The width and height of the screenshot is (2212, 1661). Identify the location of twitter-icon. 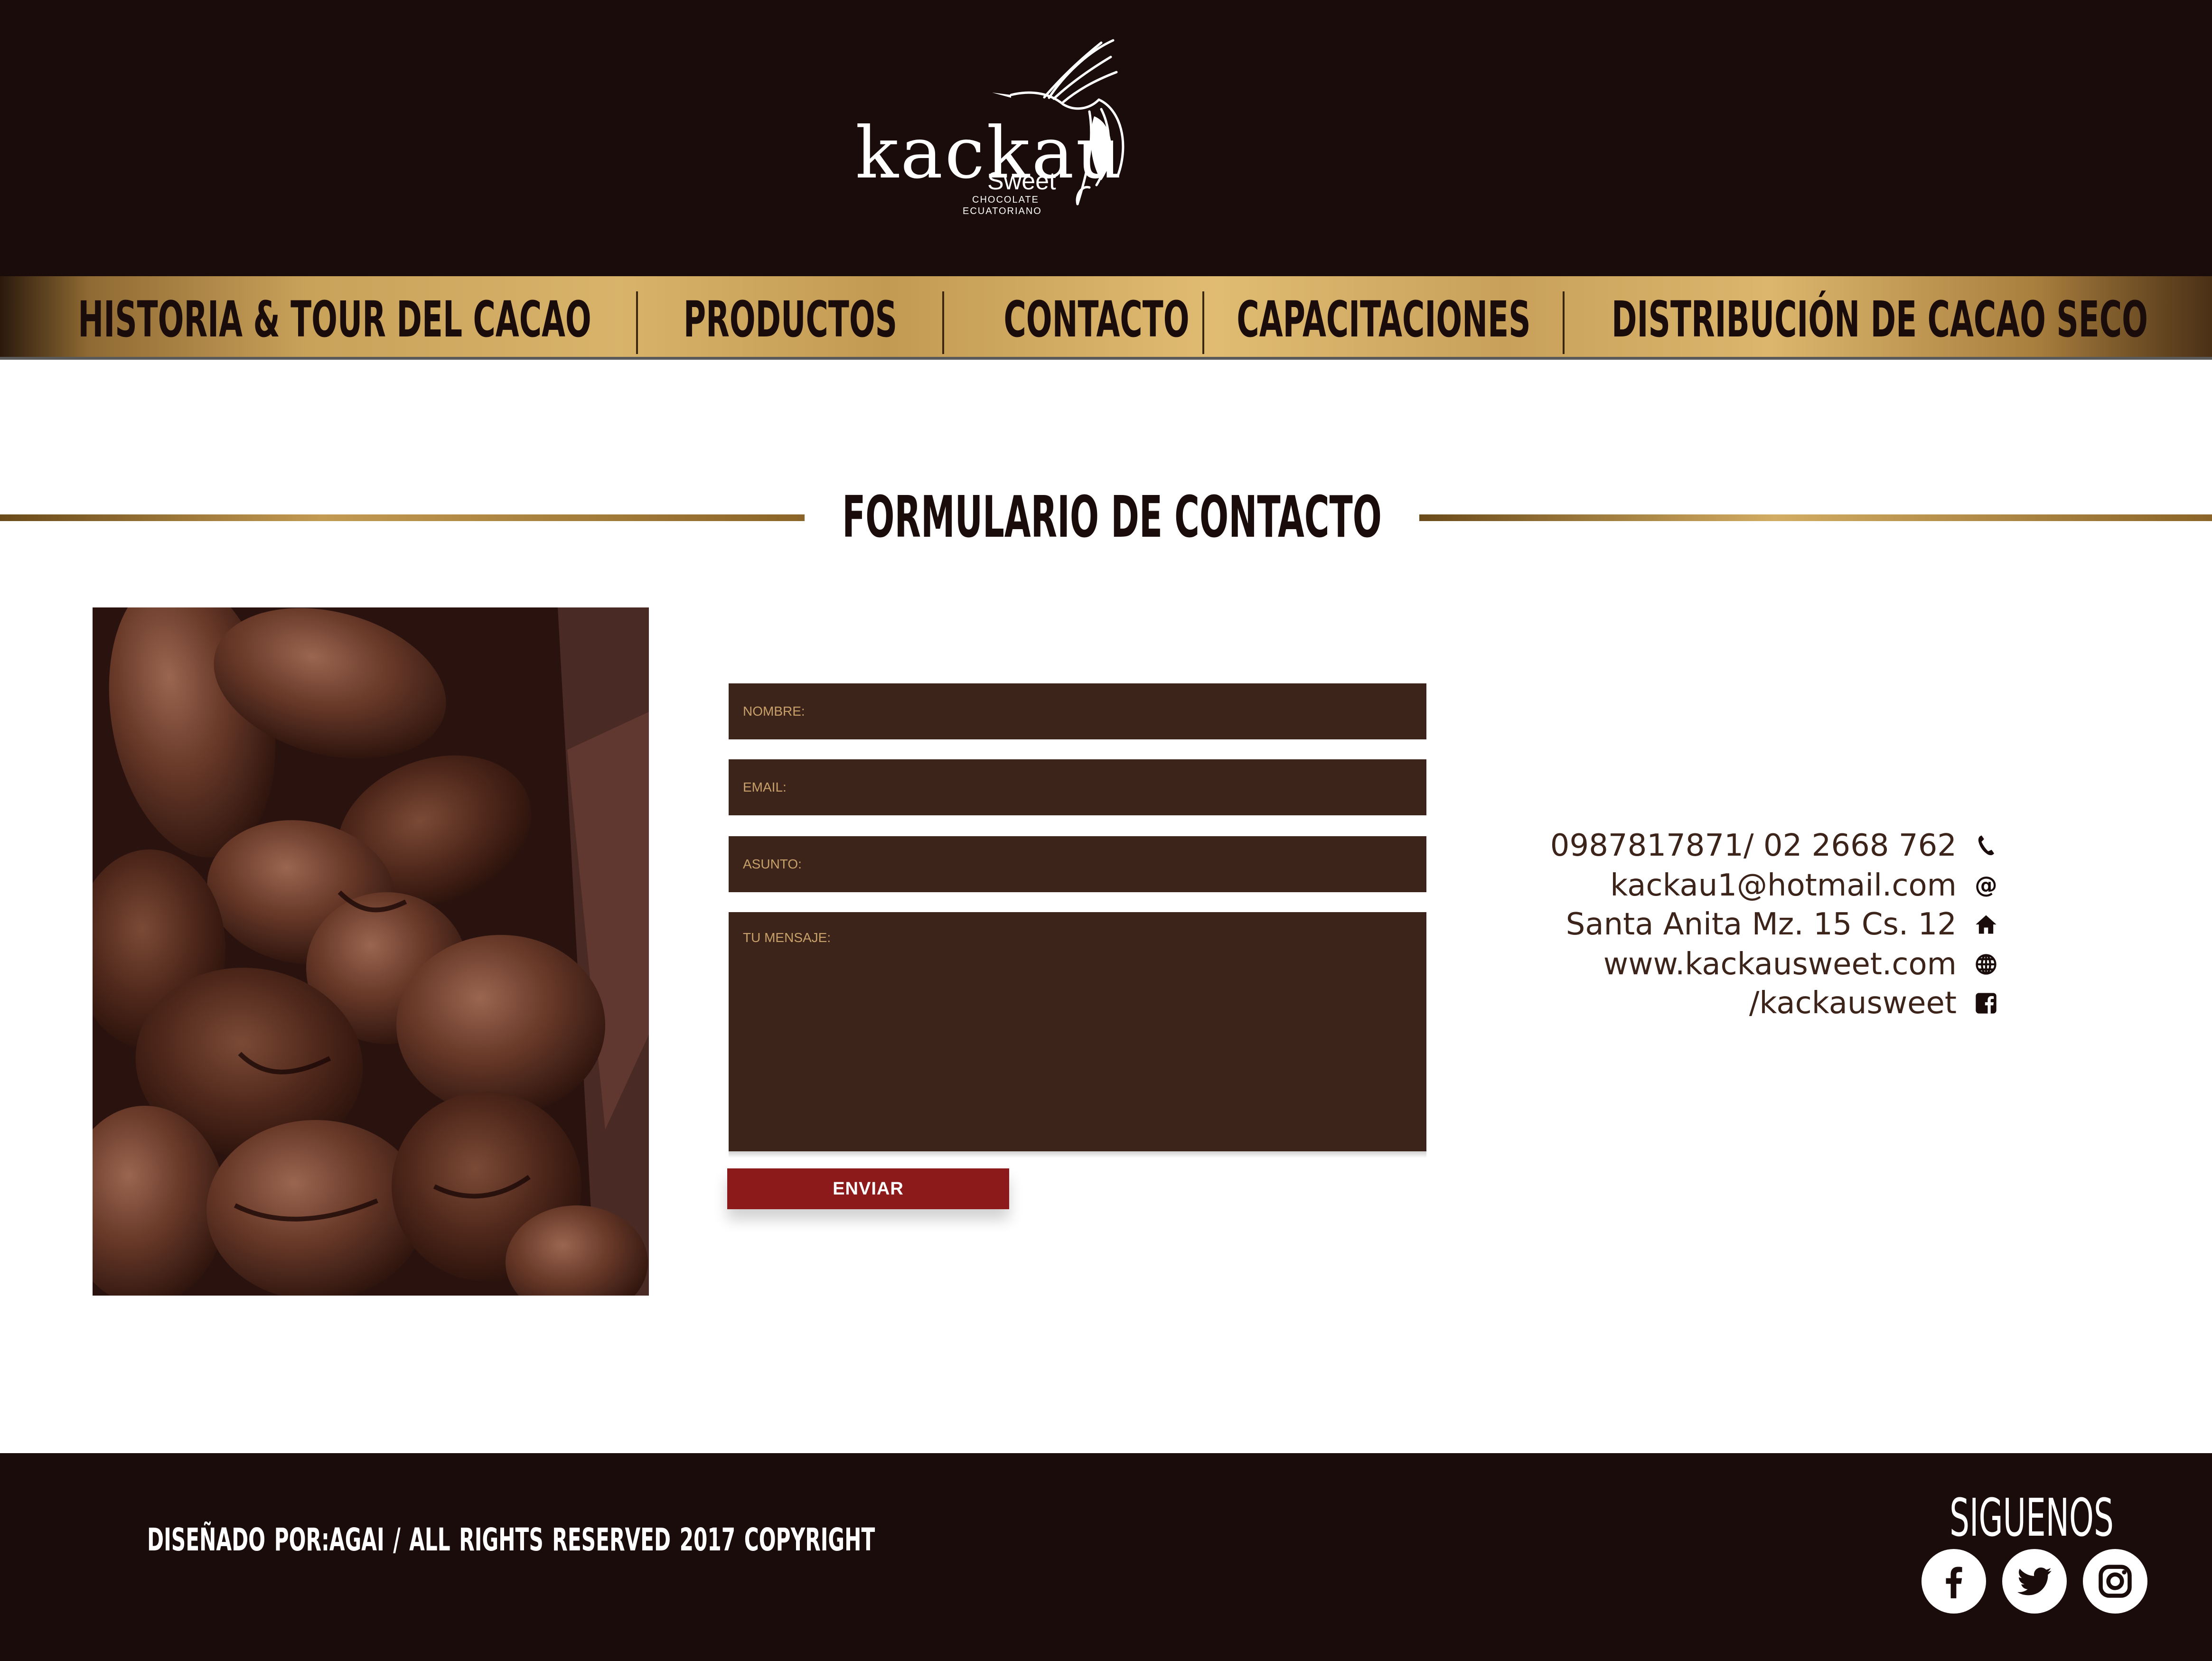
(2034, 1581).